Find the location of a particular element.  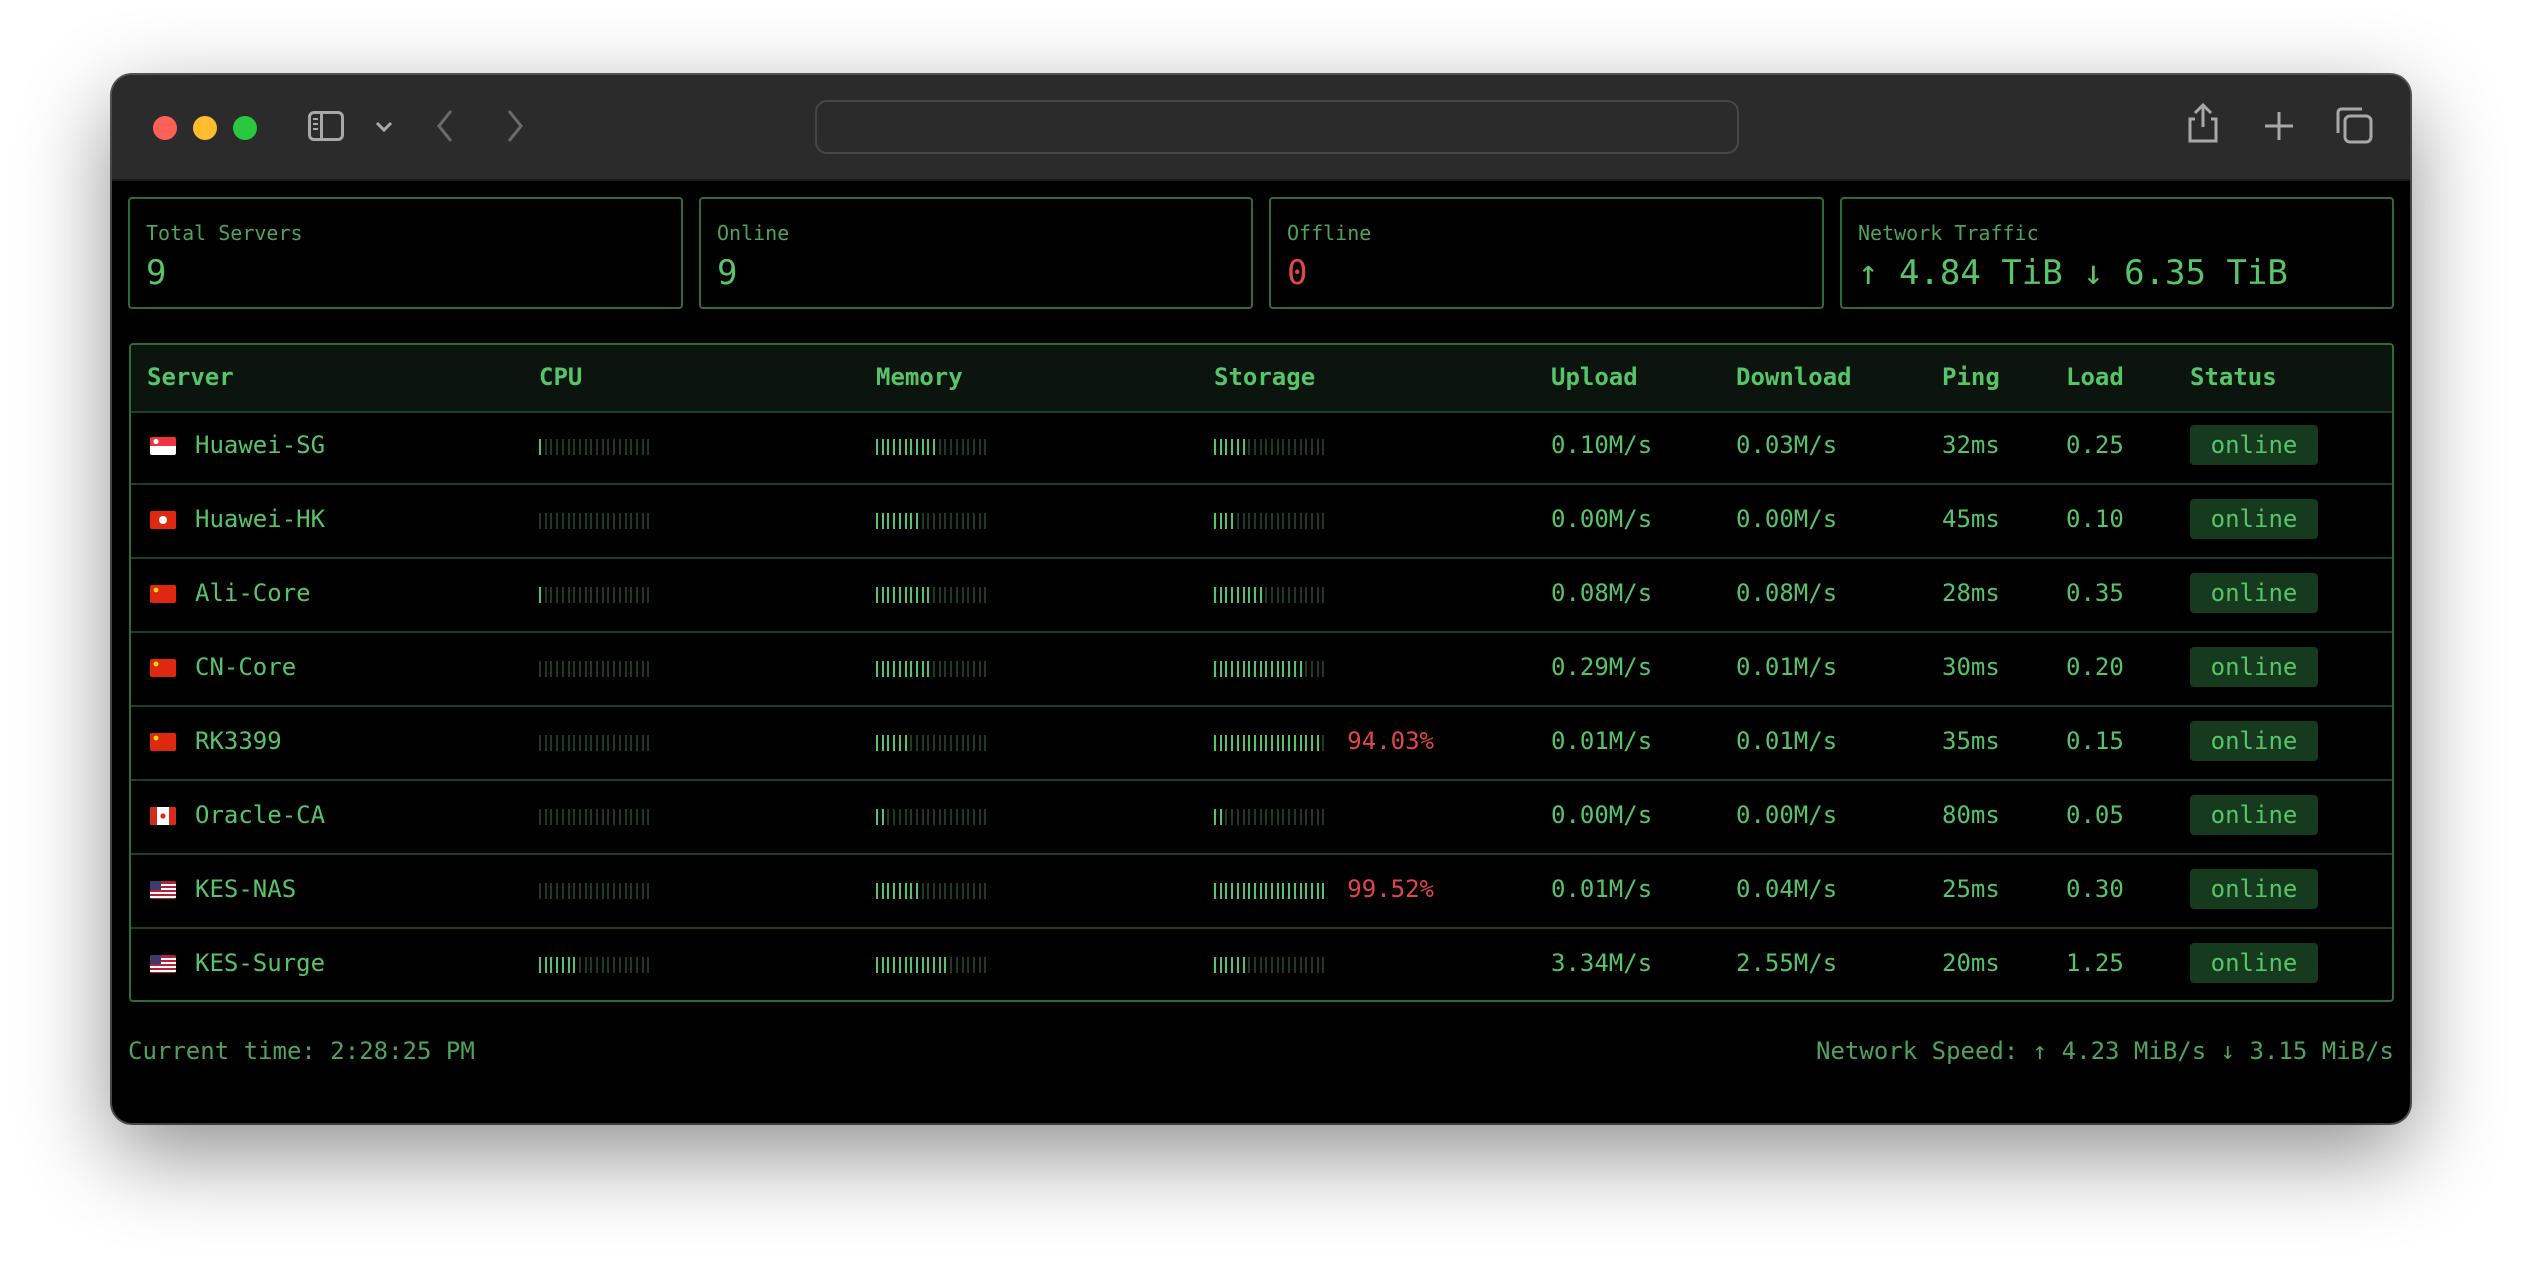

header-download: Download is located at coordinates (1794, 377).